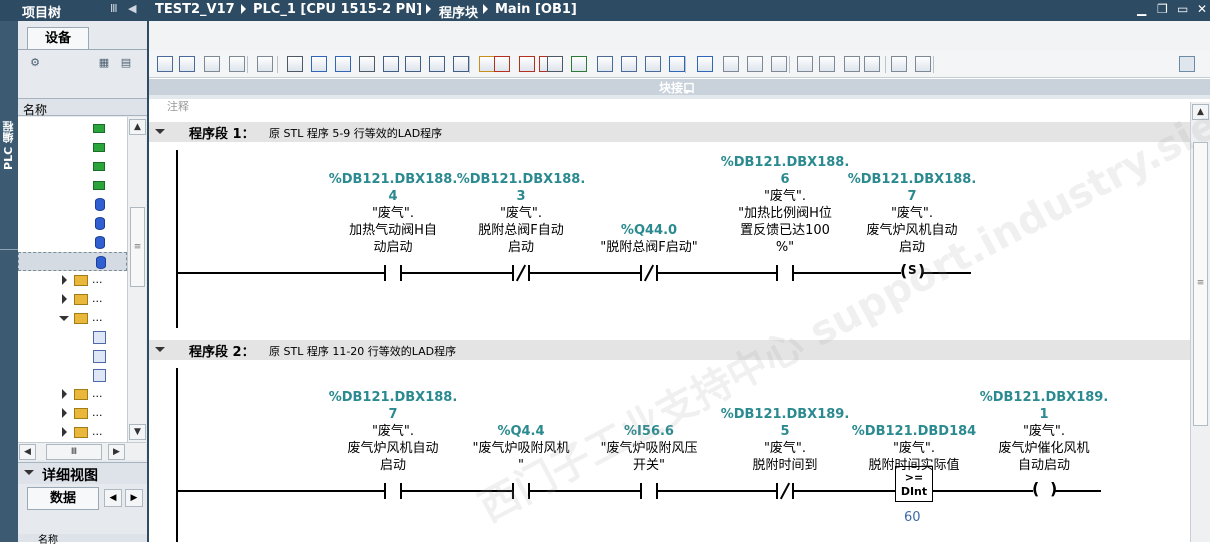  I want to click on compare-operand-2: 60, so click(912, 517).